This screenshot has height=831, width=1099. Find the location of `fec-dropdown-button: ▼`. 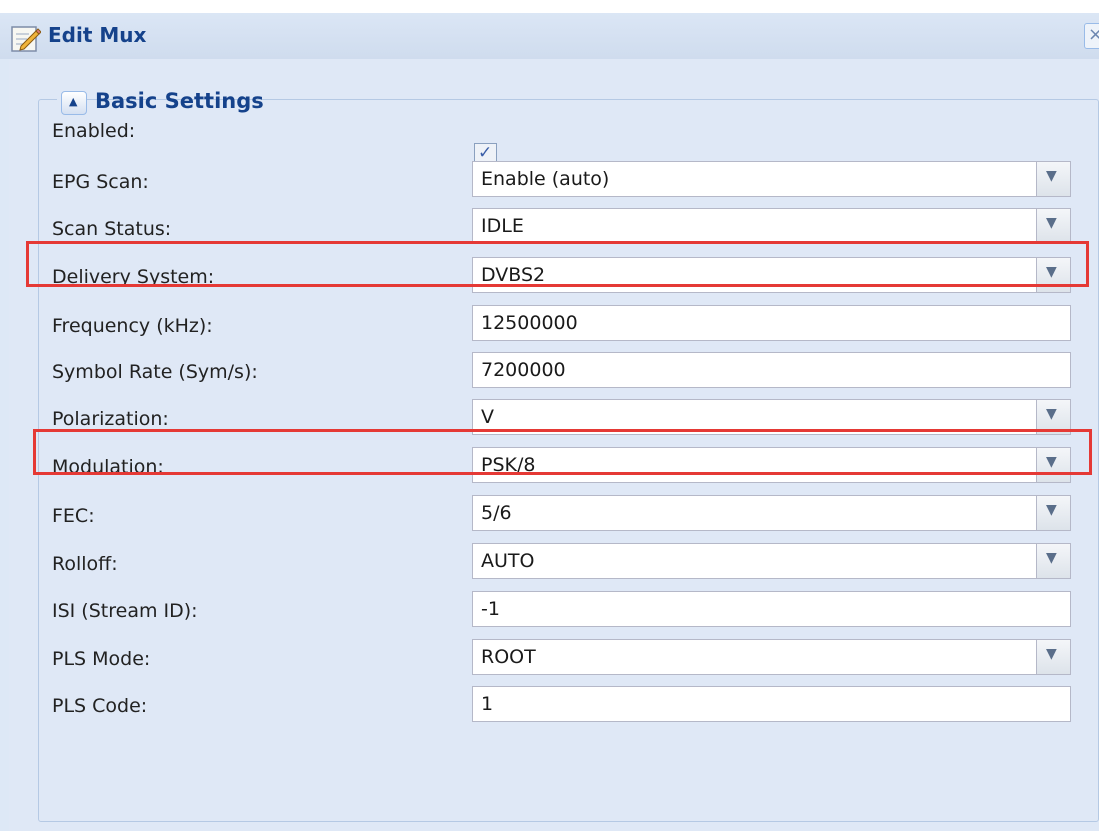

fec-dropdown-button: ▼ is located at coordinates (1053, 513).